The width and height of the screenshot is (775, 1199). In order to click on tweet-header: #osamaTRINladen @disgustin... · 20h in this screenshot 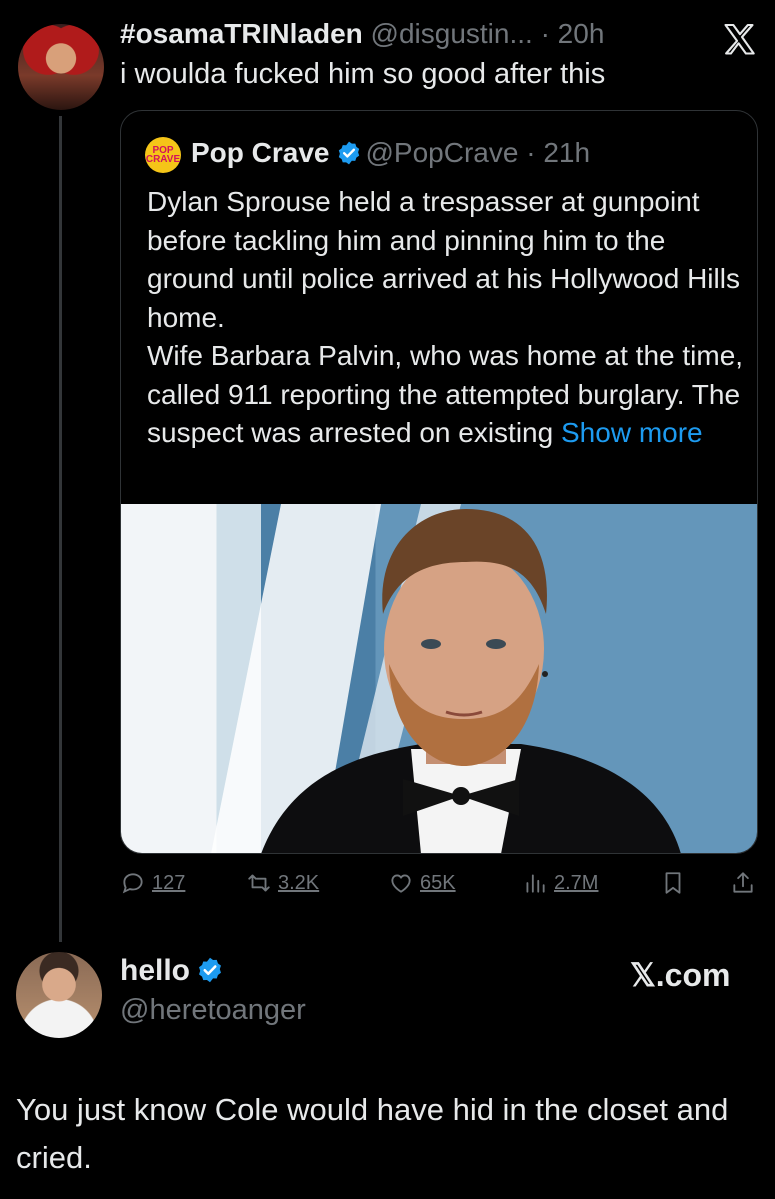, I will do `click(362, 34)`.